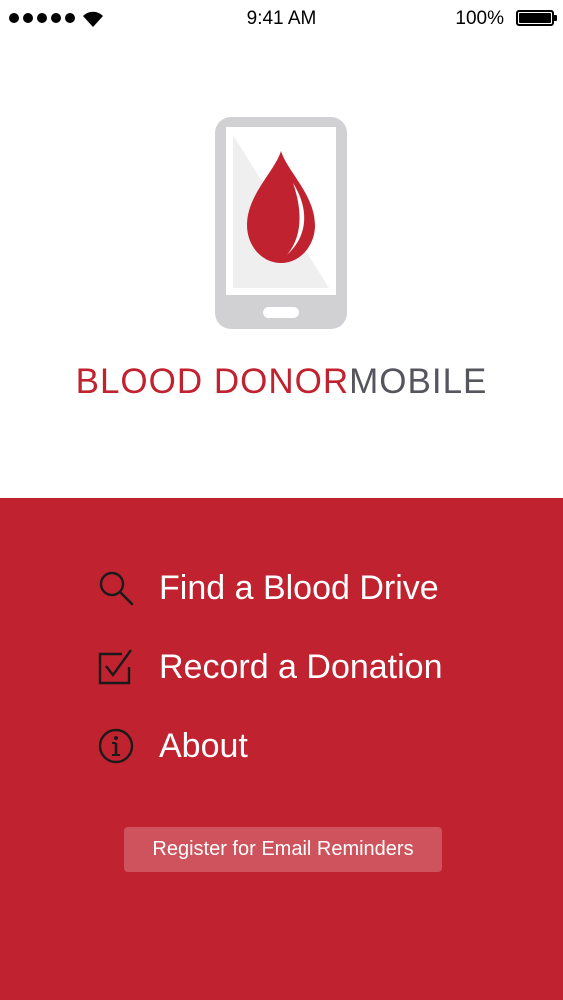 Image resolution: width=563 pixels, height=1000 pixels. I want to click on app-title-primary: BLOOD DONOR, so click(212, 381).